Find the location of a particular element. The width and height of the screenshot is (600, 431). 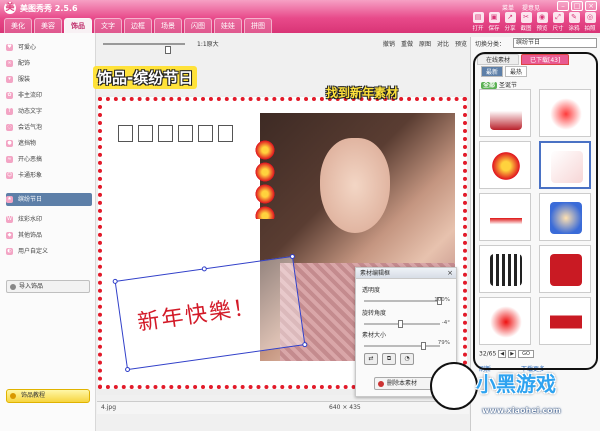

preview-label: 预览 is located at coordinates (542, 29).